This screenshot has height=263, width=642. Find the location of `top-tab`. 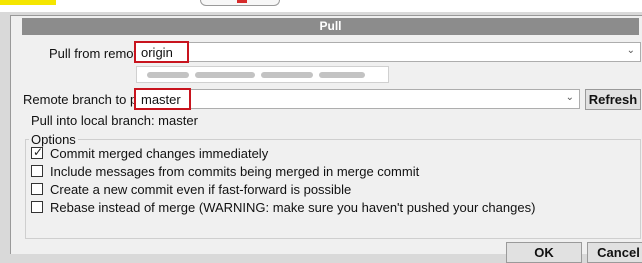

top-tab is located at coordinates (240, 3).